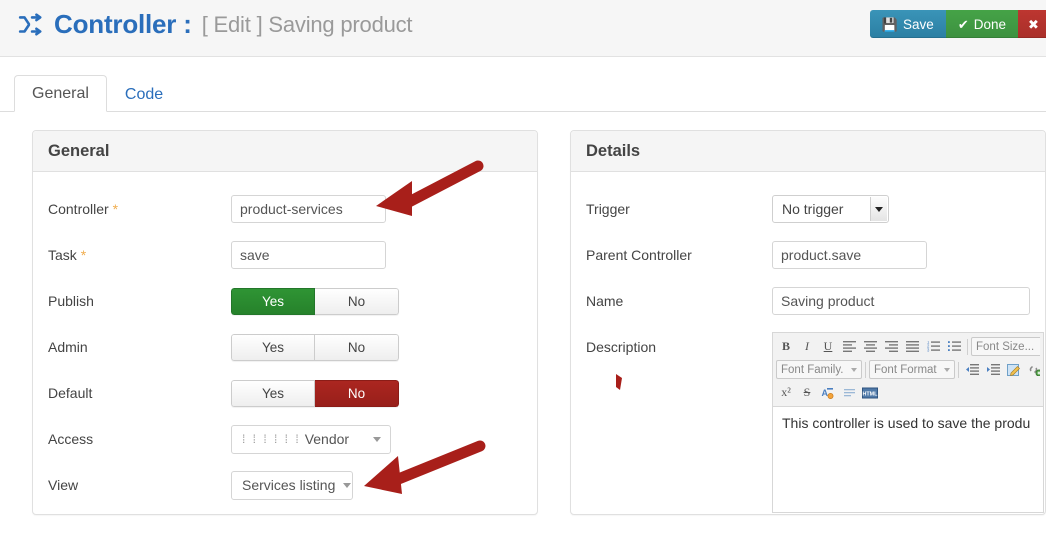  What do you see at coordinates (273, 347) in the screenshot?
I see `admin-toggle-yes: Yes` at bounding box center [273, 347].